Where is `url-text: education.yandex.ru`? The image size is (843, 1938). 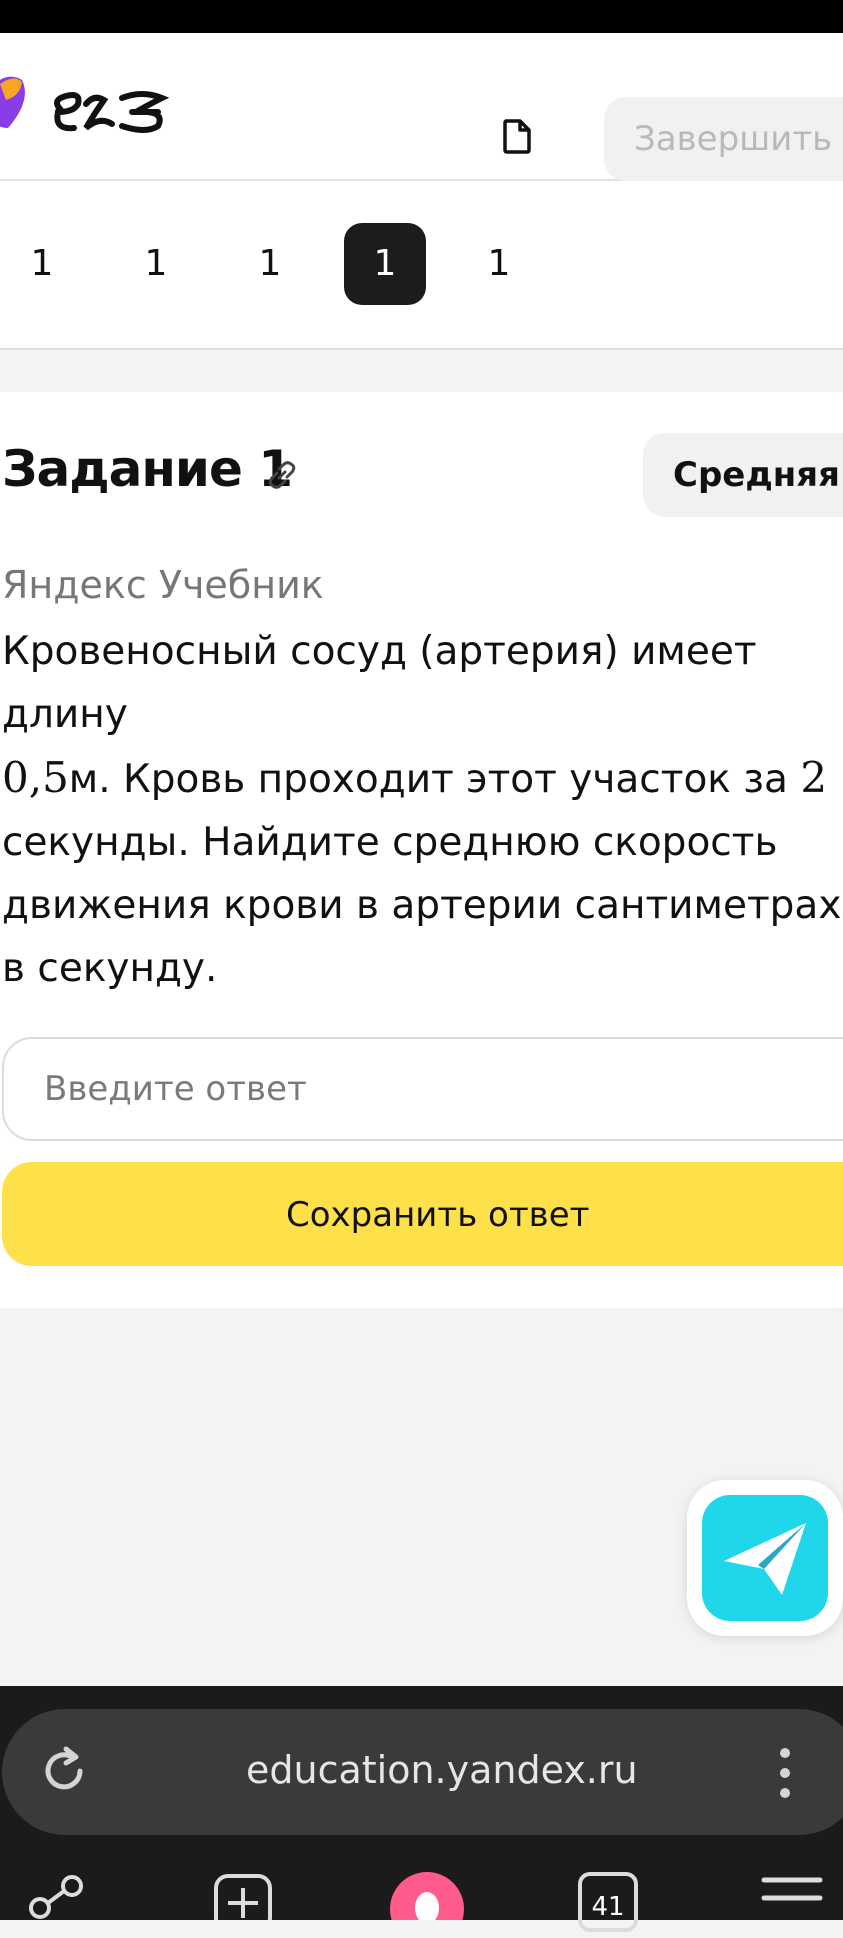 url-text: education.yandex.ru is located at coordinates (442, 1770).